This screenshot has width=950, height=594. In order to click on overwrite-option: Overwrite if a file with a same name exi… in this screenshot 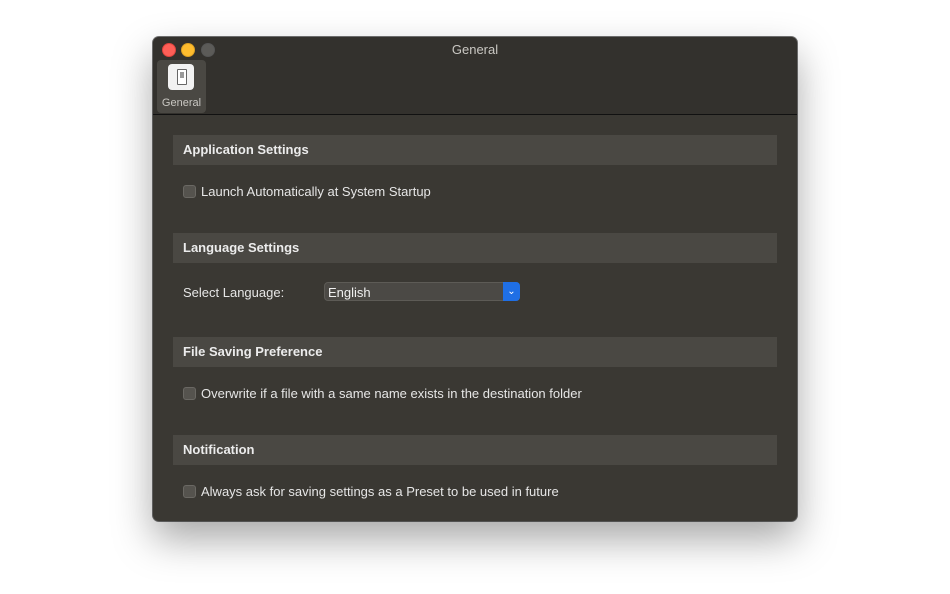, I will do `click(382, 393)`.